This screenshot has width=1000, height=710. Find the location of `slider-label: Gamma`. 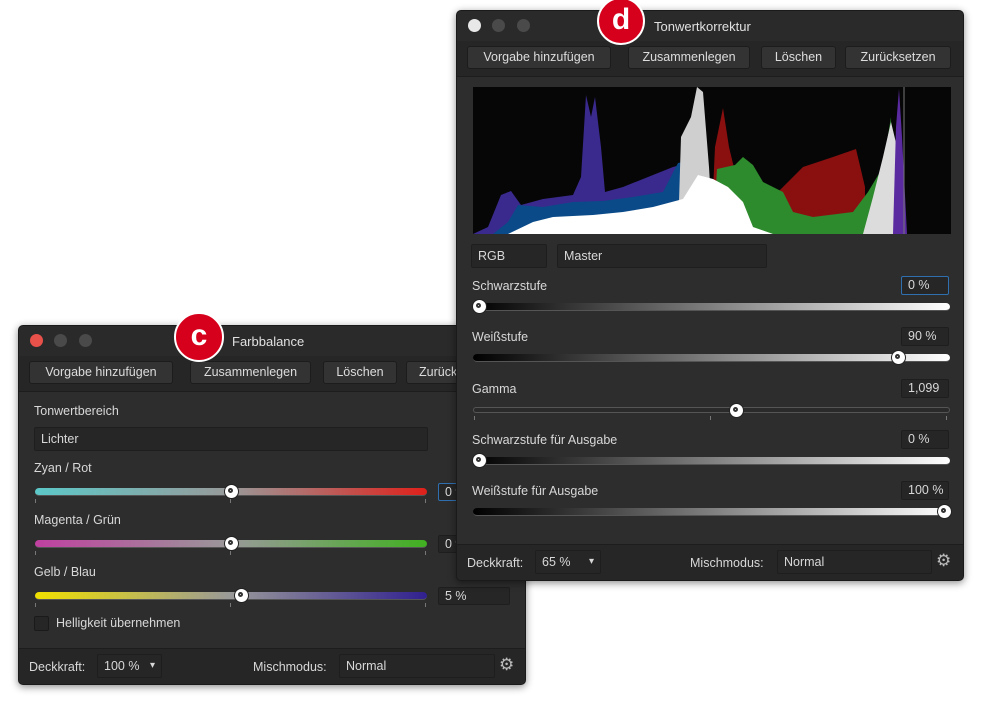

slider-label: Gamma is located at coordinates (494, 388).